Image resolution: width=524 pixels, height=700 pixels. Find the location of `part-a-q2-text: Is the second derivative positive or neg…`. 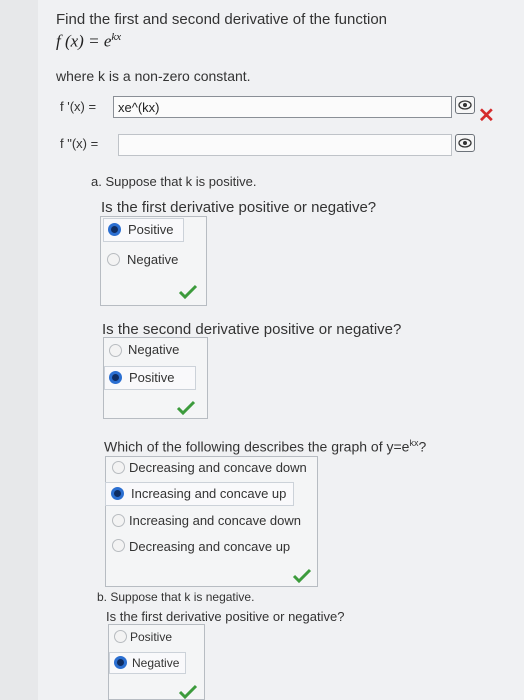

part-a-q2-text: Is the second derivative positive or neg… is located at coordinates (252, 329).